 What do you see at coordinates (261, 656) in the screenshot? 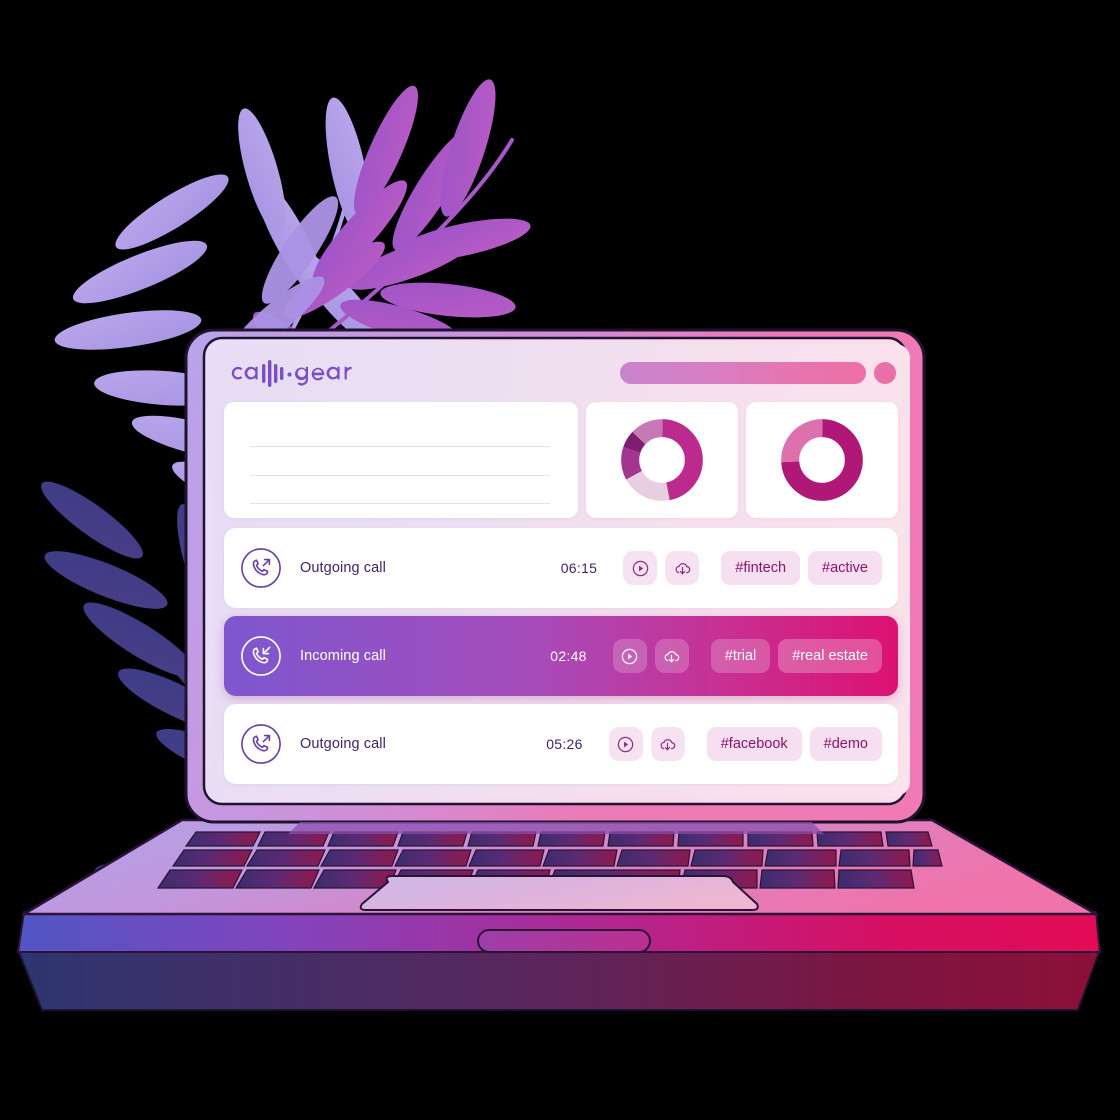
I see `call-incoming-icon` at bounding box center [261, 656].